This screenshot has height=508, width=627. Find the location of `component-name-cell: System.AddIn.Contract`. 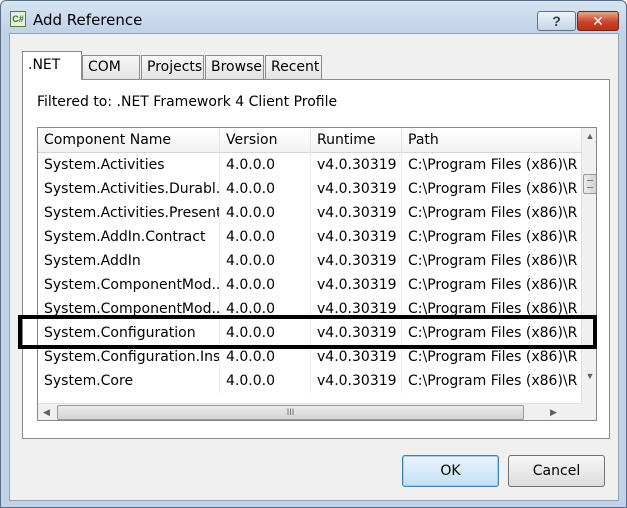

component-name-cell: System.AddIn.Contract is located at coordinates (129, 237).